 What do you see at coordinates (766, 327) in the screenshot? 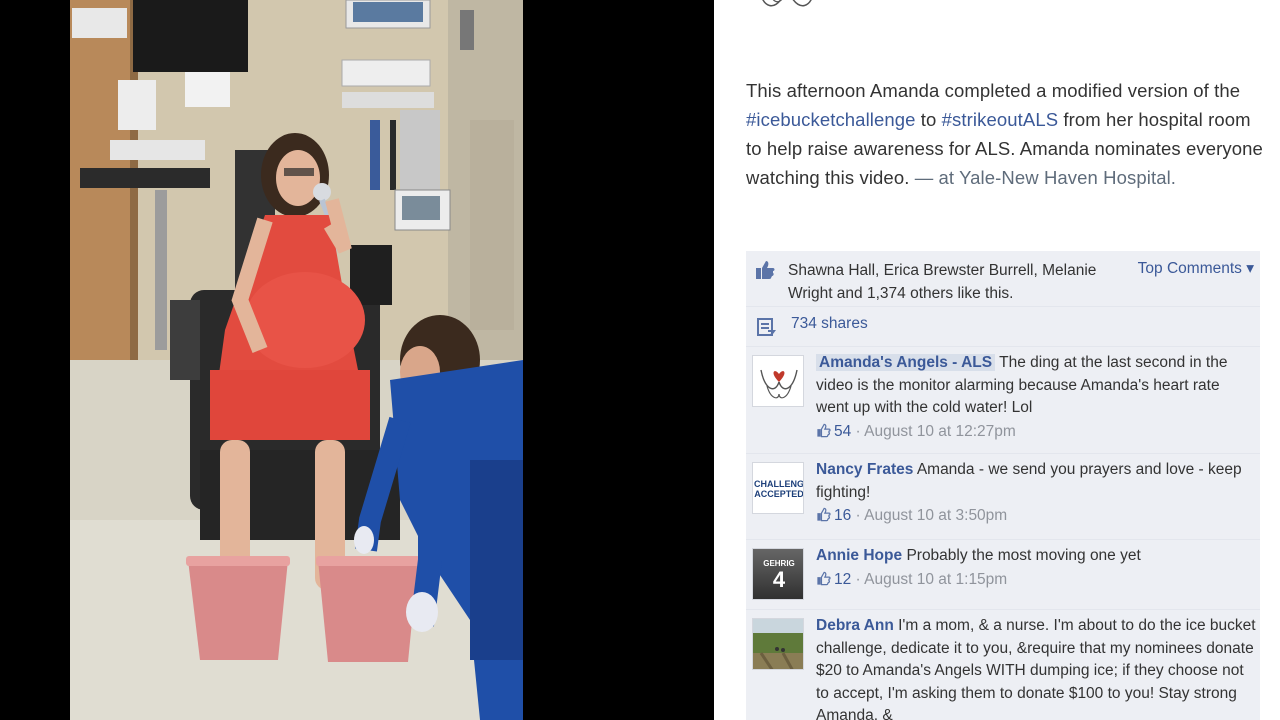
I see `share-icon` at bounding box center [766, 327].